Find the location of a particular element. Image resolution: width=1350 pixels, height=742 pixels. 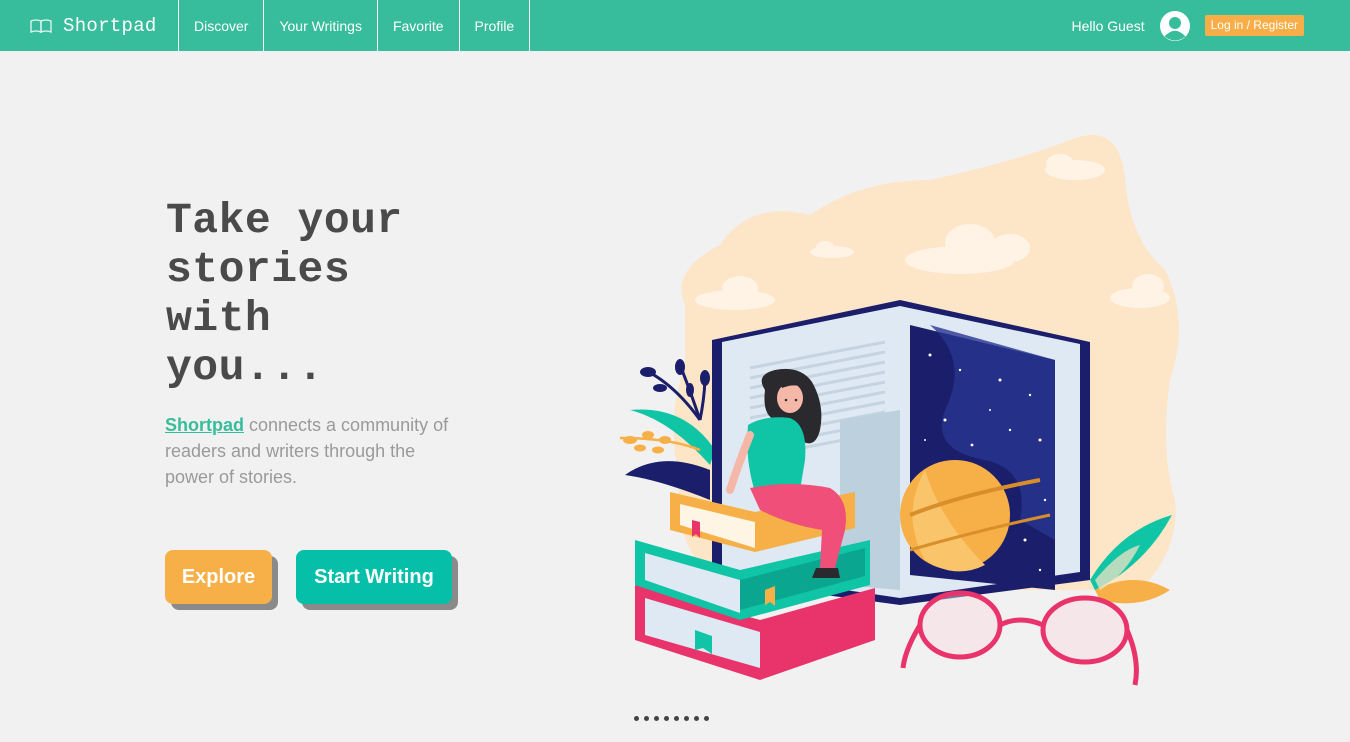

user-avatar-icon is located at coordinates (1174, 25).